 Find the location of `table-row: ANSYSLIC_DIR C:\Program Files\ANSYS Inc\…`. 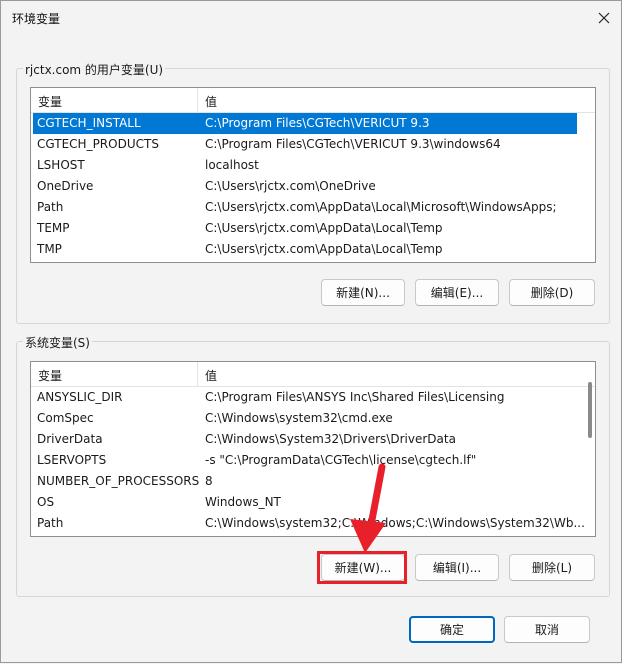

table-row: ANSYSLIC_DIR C:\Program Files\ANSYS Inc\… is located at coordinates (301, 397).